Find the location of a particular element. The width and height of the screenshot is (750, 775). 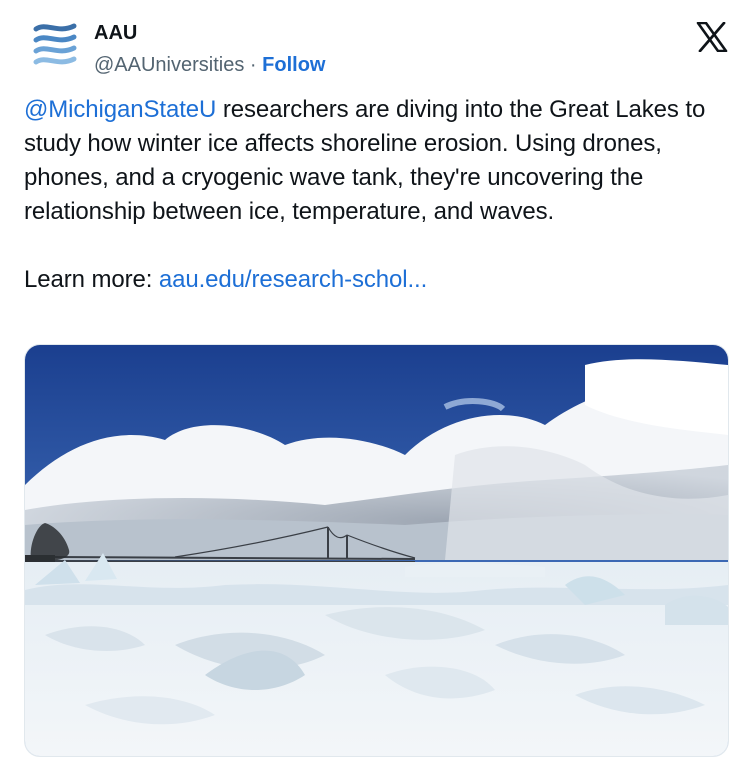

aau-waves-logo-icon is located at coordinates (55, 44).